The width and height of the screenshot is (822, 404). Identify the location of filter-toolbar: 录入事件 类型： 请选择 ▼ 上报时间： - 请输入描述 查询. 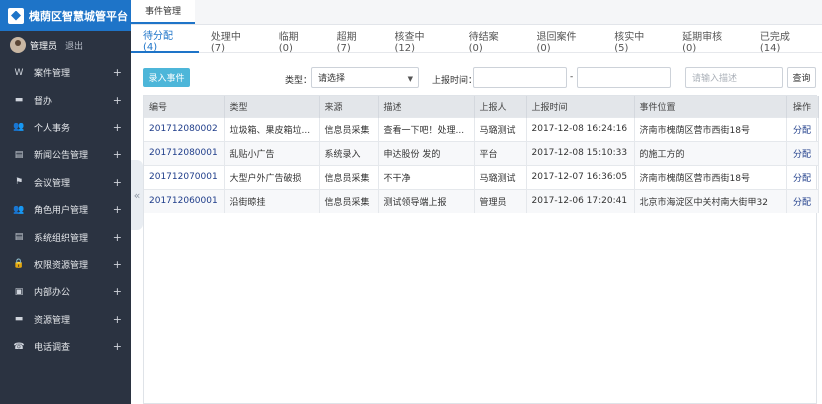
(479, 77).